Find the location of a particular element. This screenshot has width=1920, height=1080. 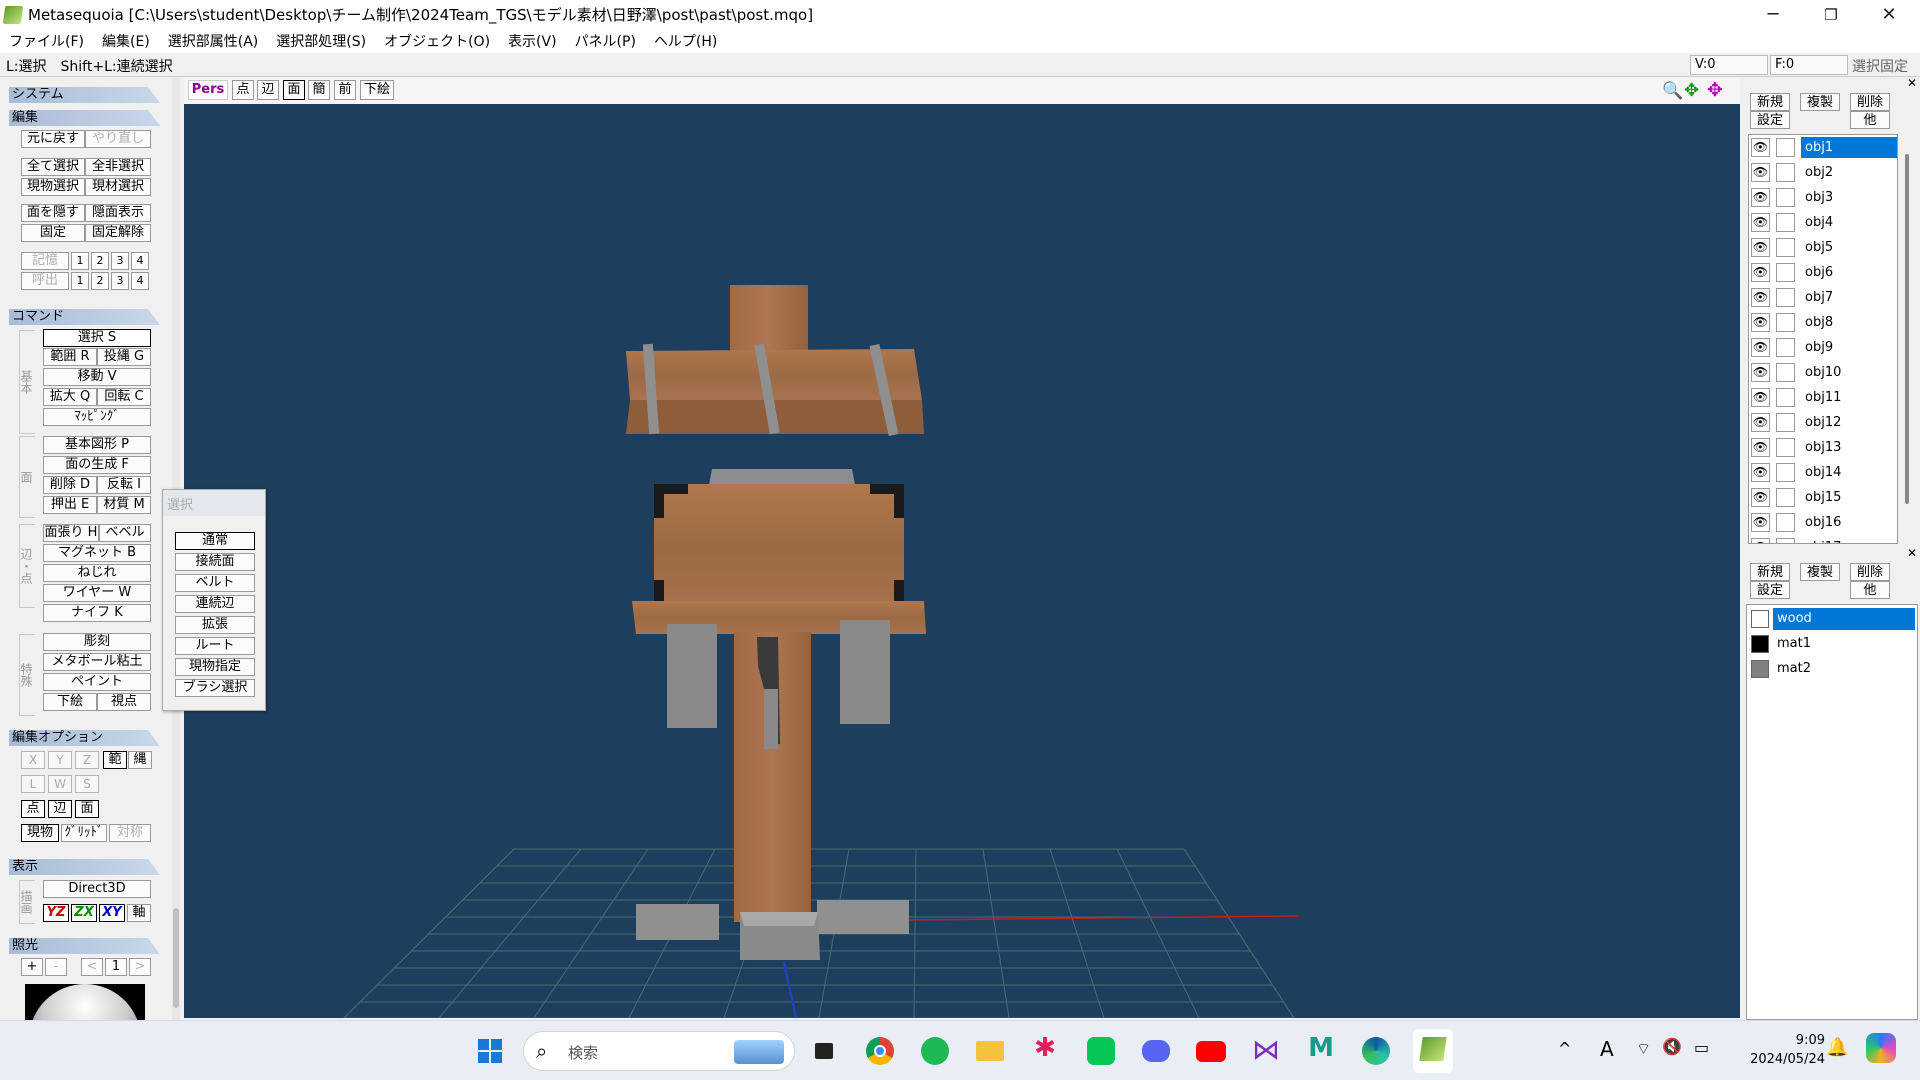

edge-mode-toggle: 辺 is located at coordinates (60, 809).